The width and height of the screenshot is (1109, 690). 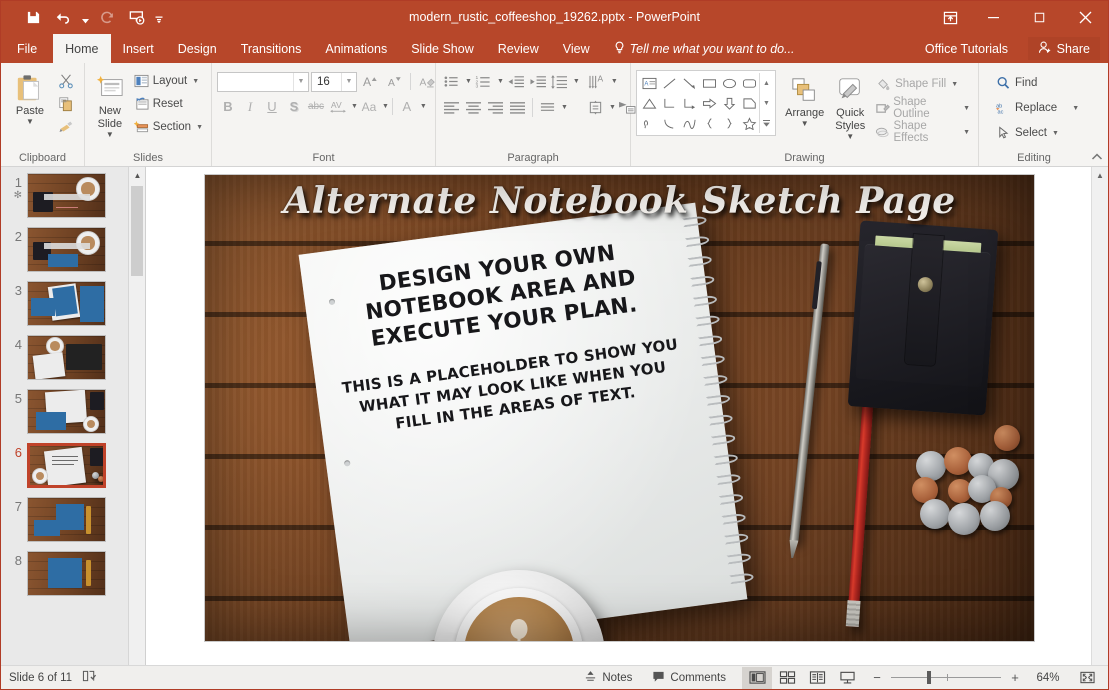 I want to click on columns-icon, so click(x=547, y=107).